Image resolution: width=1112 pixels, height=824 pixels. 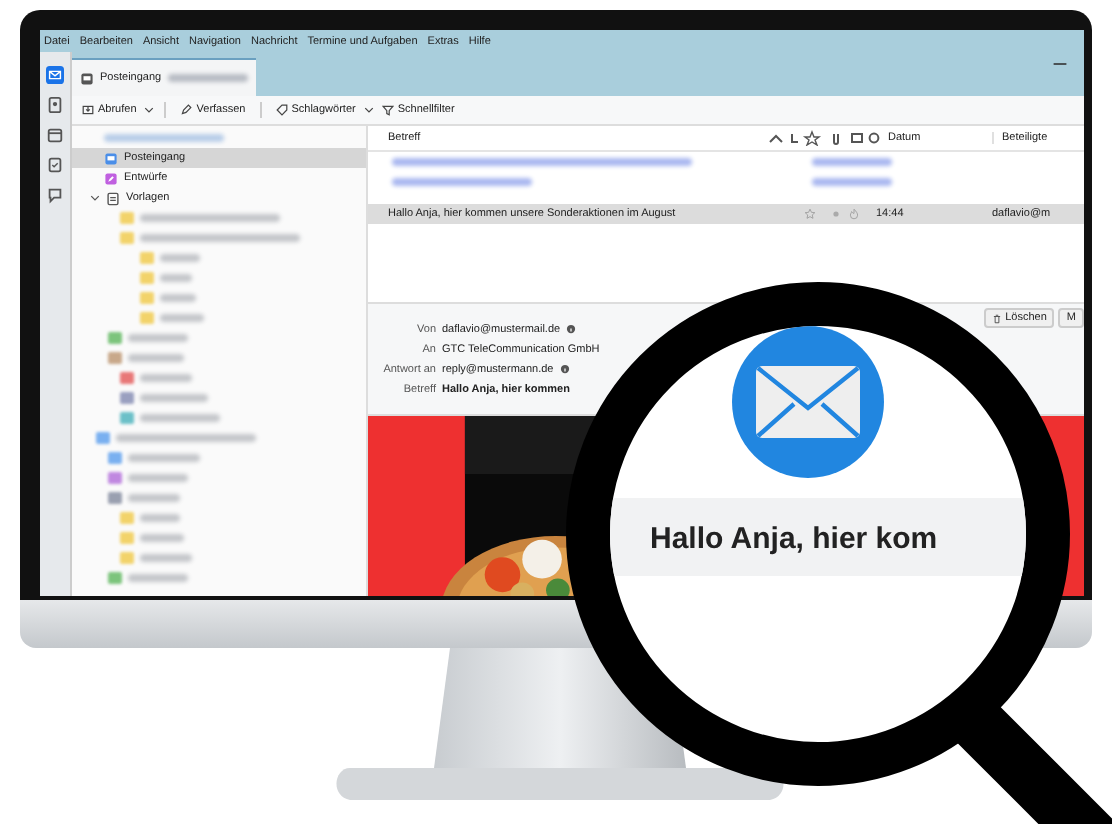 I want to click on column-icons, so click(x=824, y=138).